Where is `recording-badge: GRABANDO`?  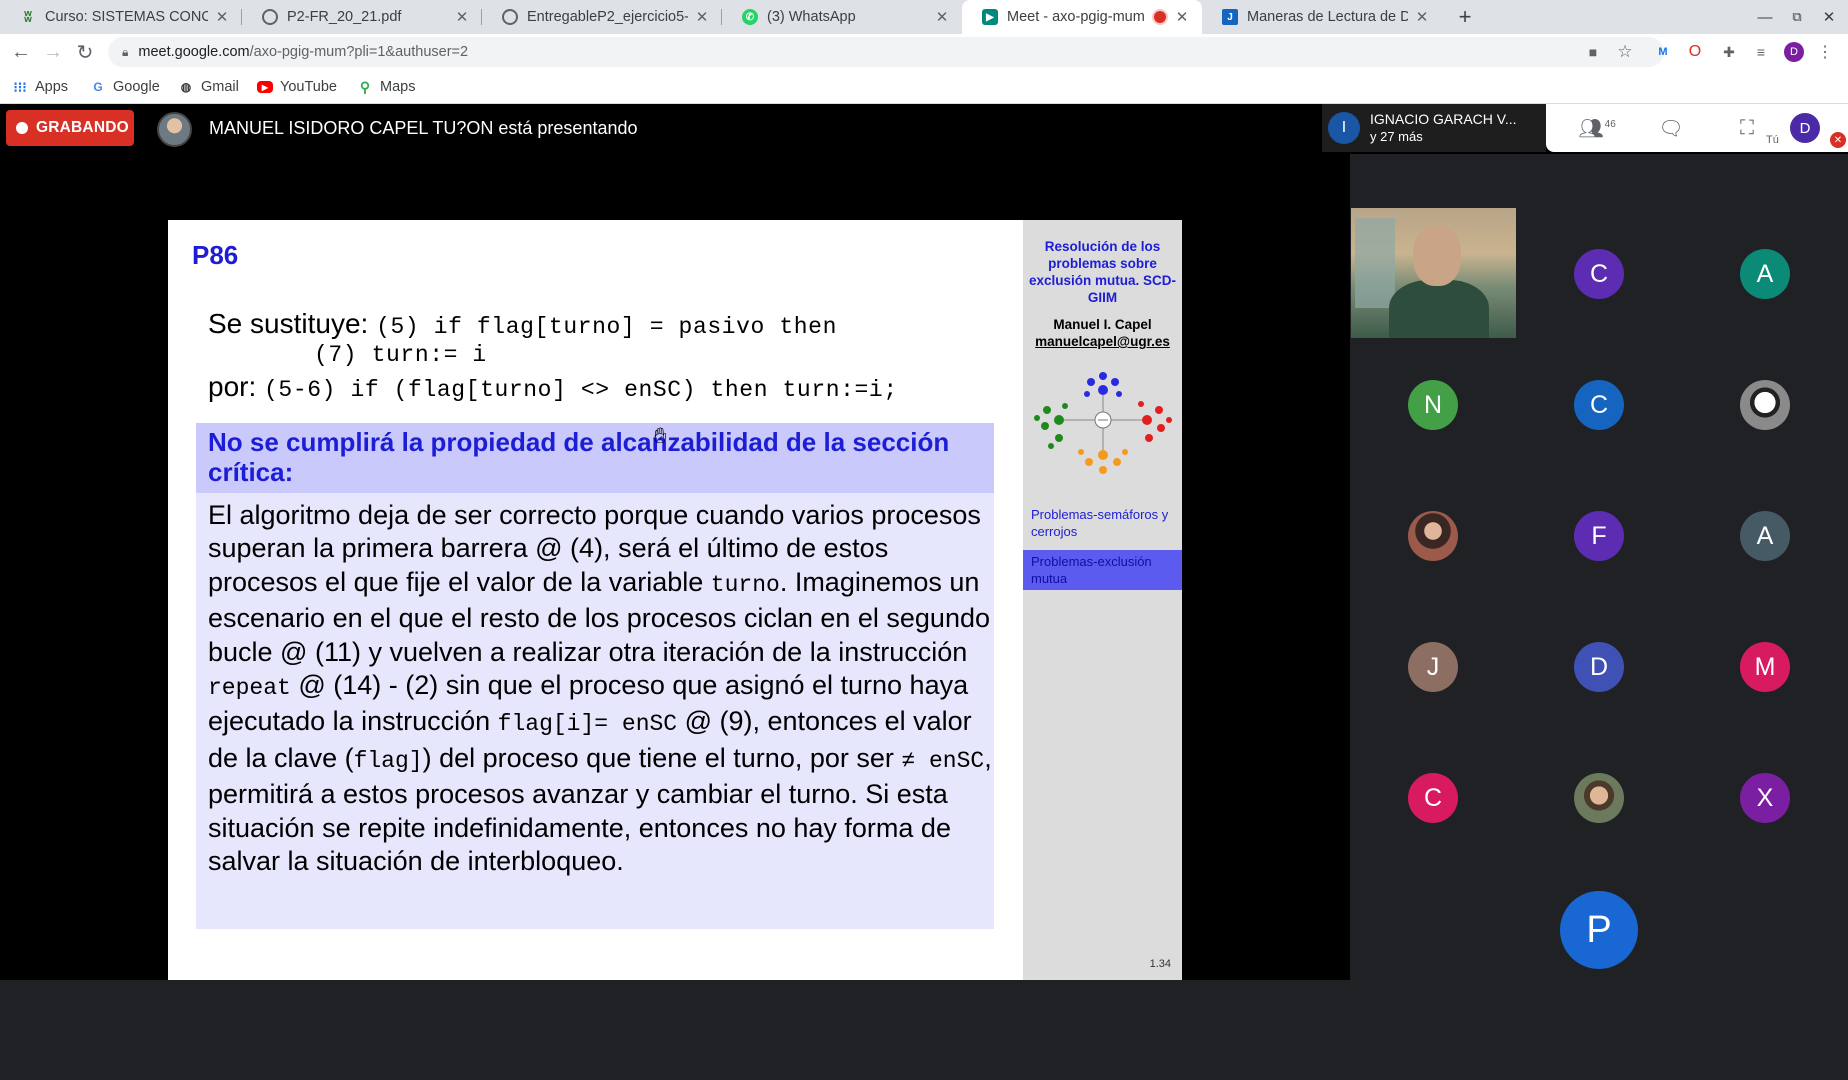
recording-badge: GRABANDO is located at coordinates (70, 128).